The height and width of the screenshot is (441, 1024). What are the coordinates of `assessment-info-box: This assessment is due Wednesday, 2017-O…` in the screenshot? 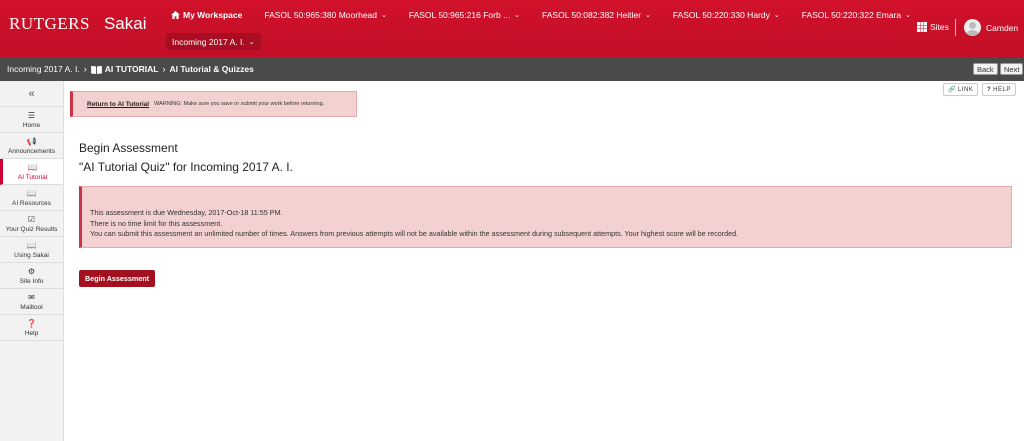 It's located at (545, 217).